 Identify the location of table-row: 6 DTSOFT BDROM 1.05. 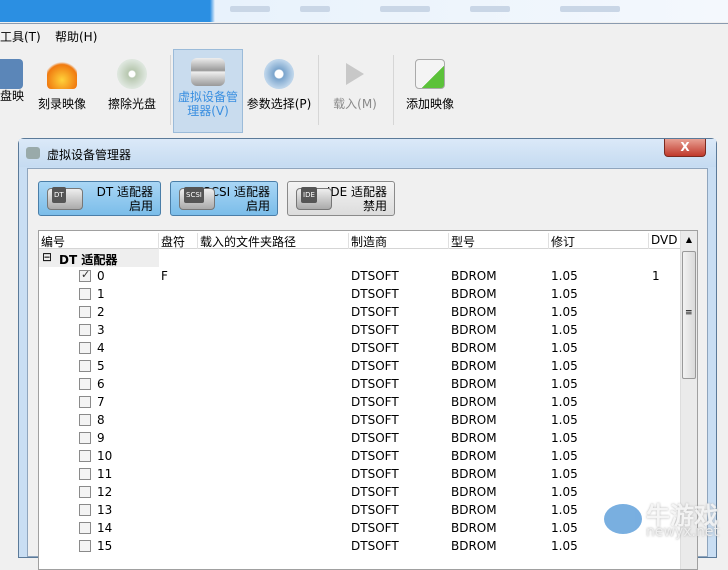
(360, 384).